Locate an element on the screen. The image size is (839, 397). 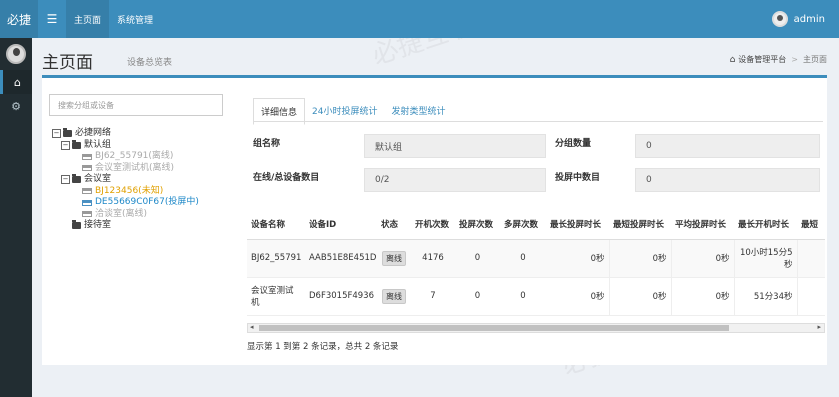
group-count-value: 0 is located at coordinates (727, 146).